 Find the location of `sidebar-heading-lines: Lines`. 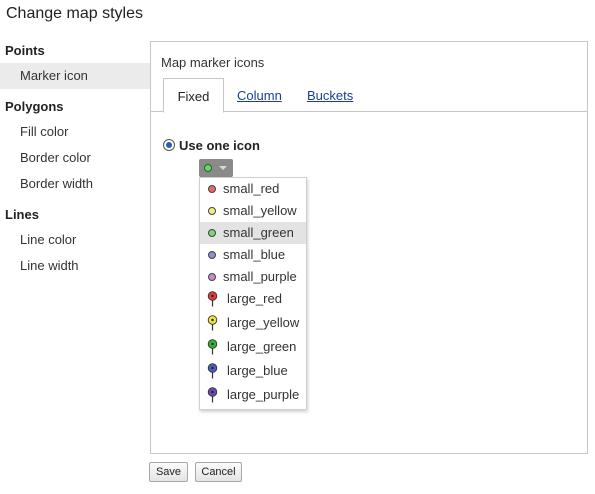

sidebar-heading-lines: Lines is located at coordinates (22, 214).